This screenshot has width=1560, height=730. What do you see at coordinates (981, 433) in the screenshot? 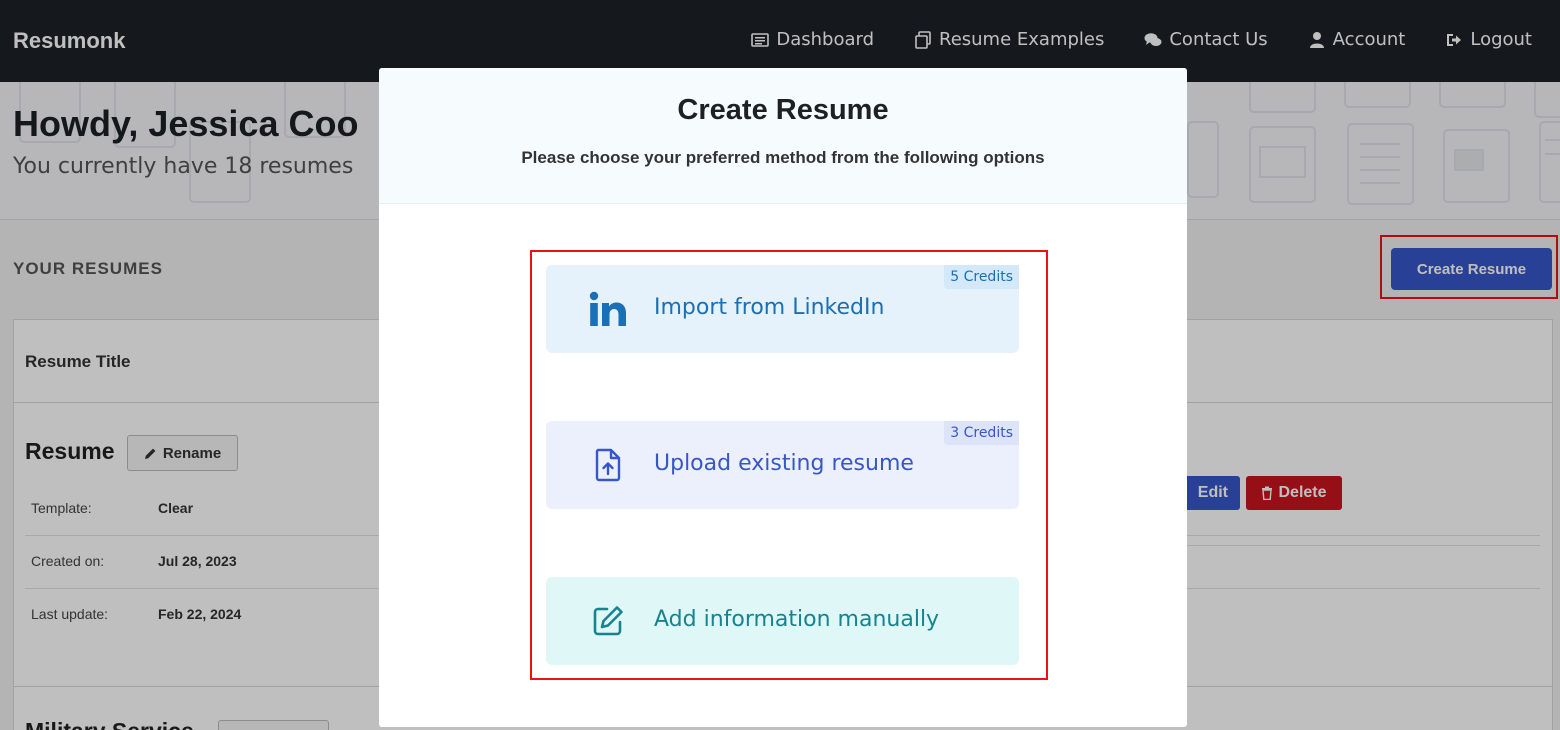
I see `credits-badge: 3 Credits` at bounding box center [981, 433].